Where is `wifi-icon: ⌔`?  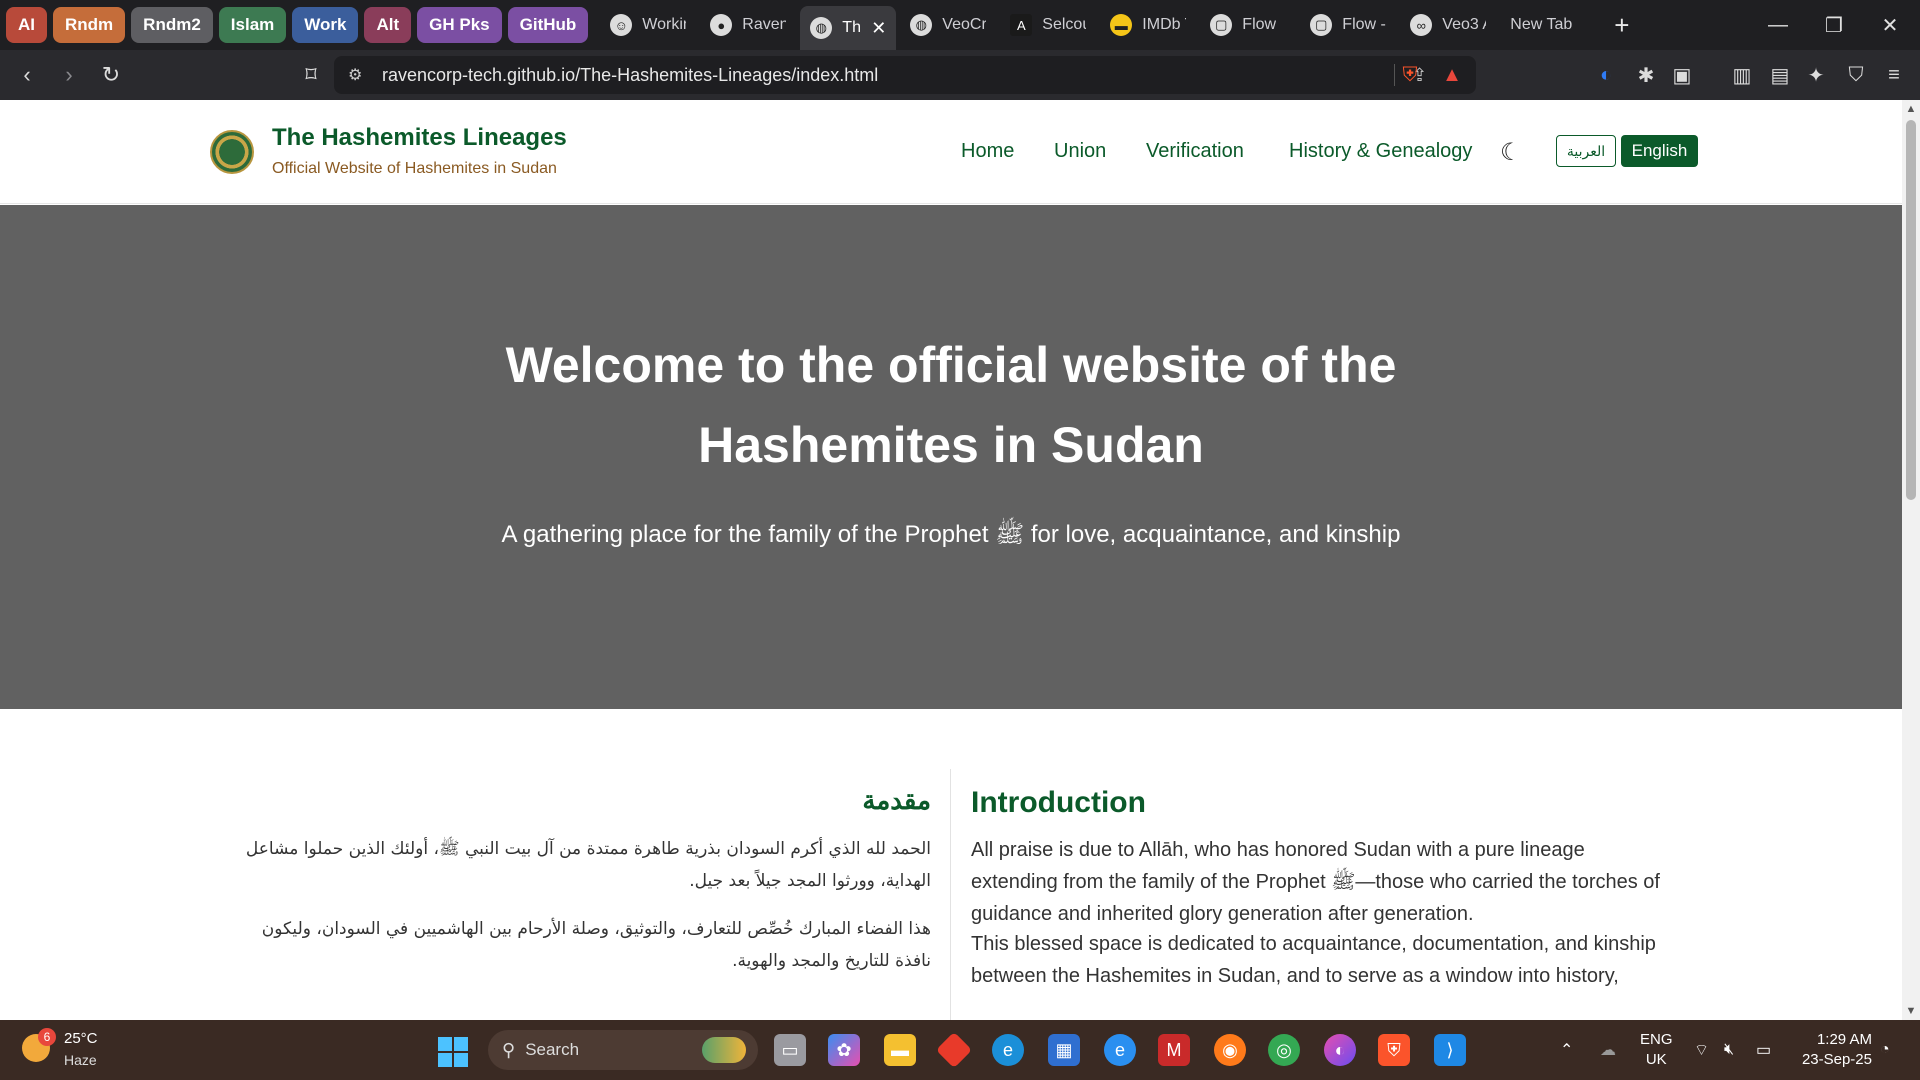
wifi-icon: ⌔ is located at coordinates (1701, 1050).